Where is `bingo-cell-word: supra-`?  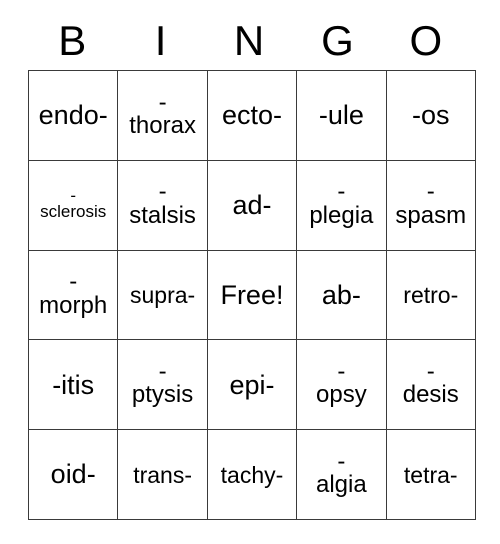
bingo-cell-word: supra- is located at coordinates (162, 294).